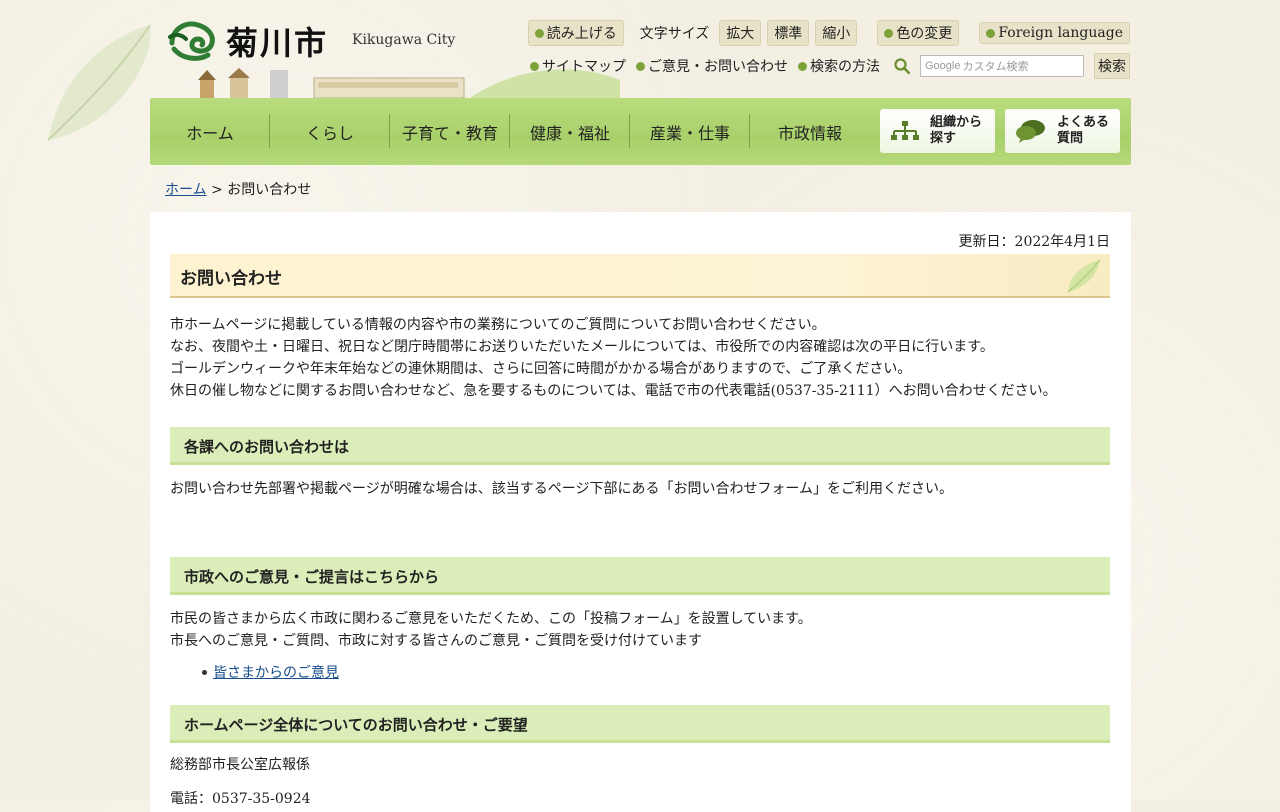  Describe the element at coordinates (1112, 66) in the screenshot. I see `search-button: 検索` at that location.